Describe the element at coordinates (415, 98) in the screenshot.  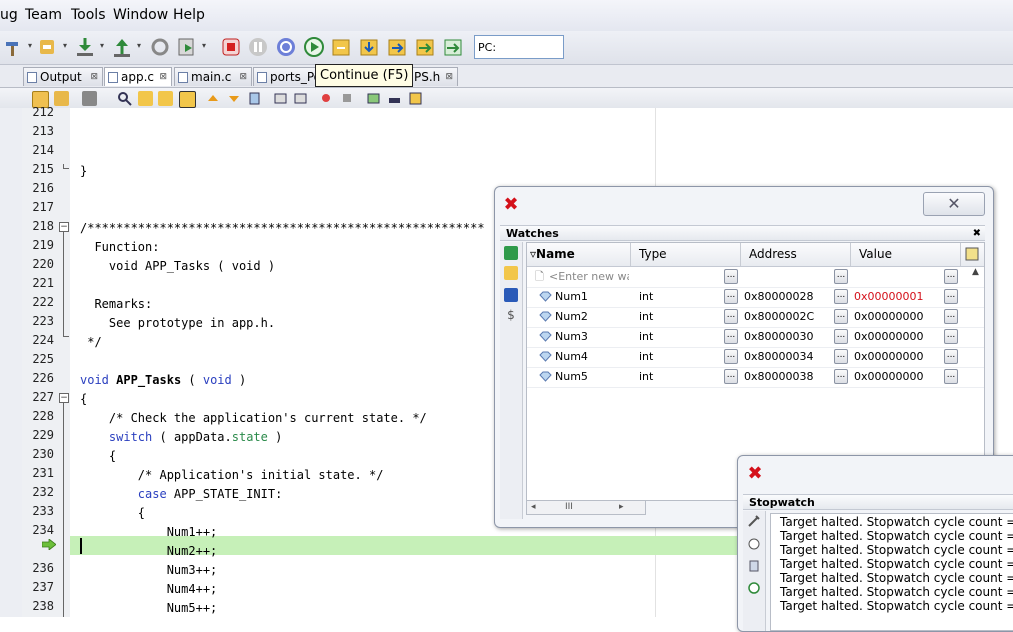
I see `format-icon` at that location.